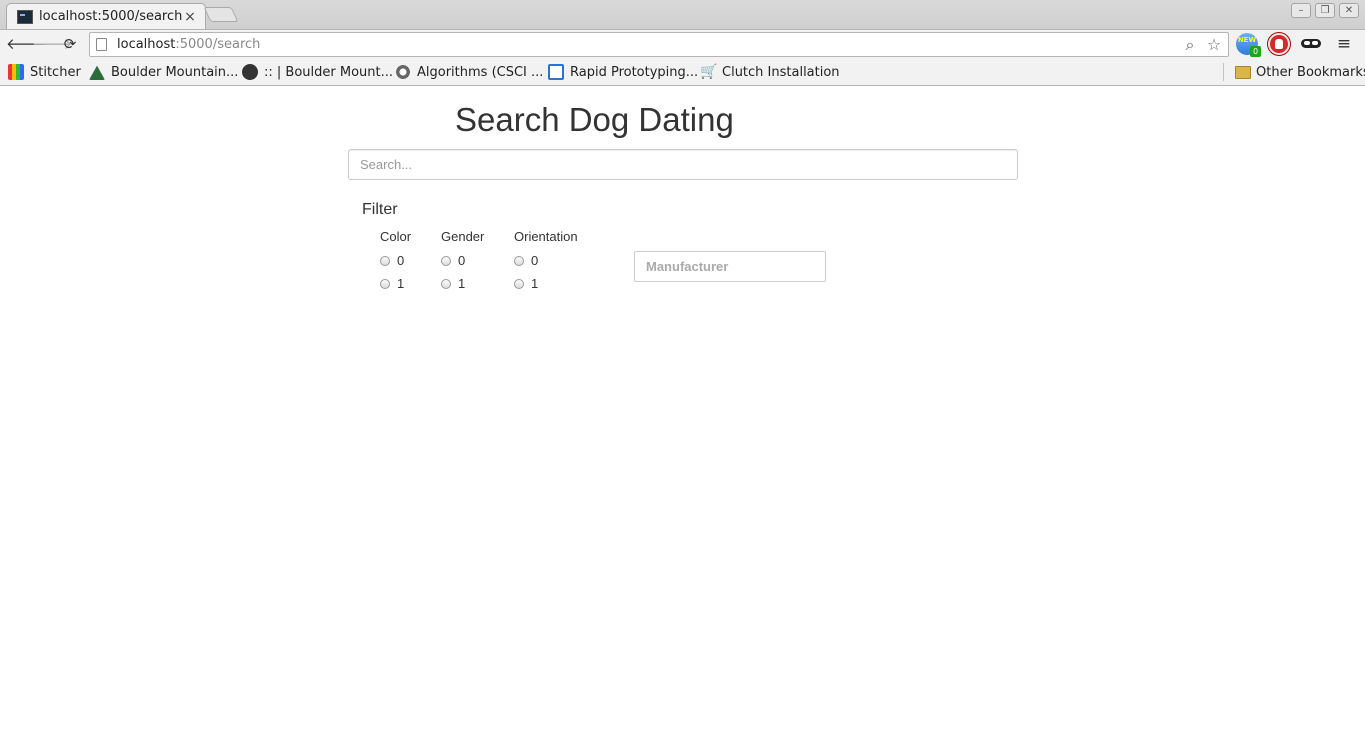 The width and height of the screenshot is (1365, 732). Describe the element at coordinates (1344, 44) in the screenshot. I see `hamburger-menu-icon: ≡` at that location.